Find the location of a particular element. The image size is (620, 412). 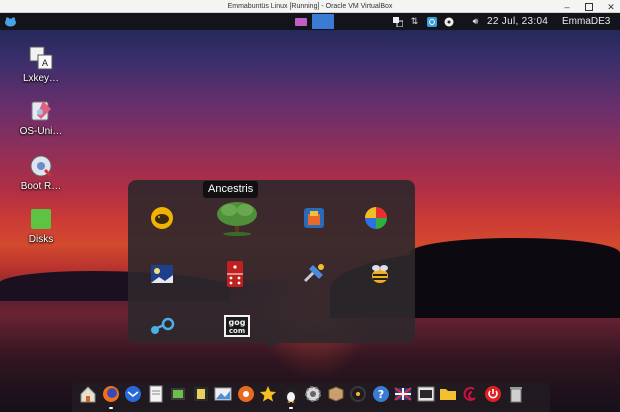

system-tray: ⇅ 🔊︎ is located at coordinates (436, 21).